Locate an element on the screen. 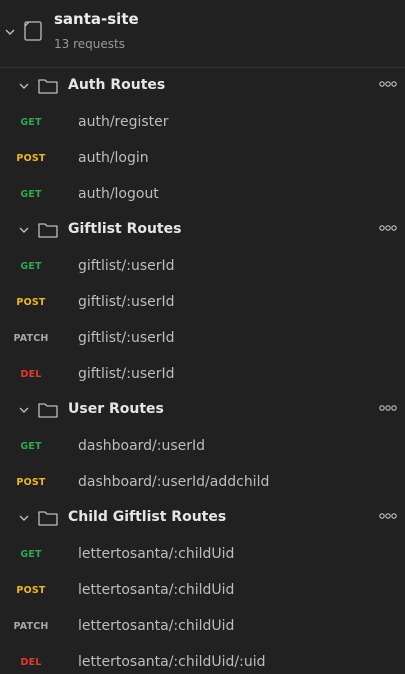 This screenshot has height=674, width=405. collection-title: santa-site is located at coordinates (96, 19).